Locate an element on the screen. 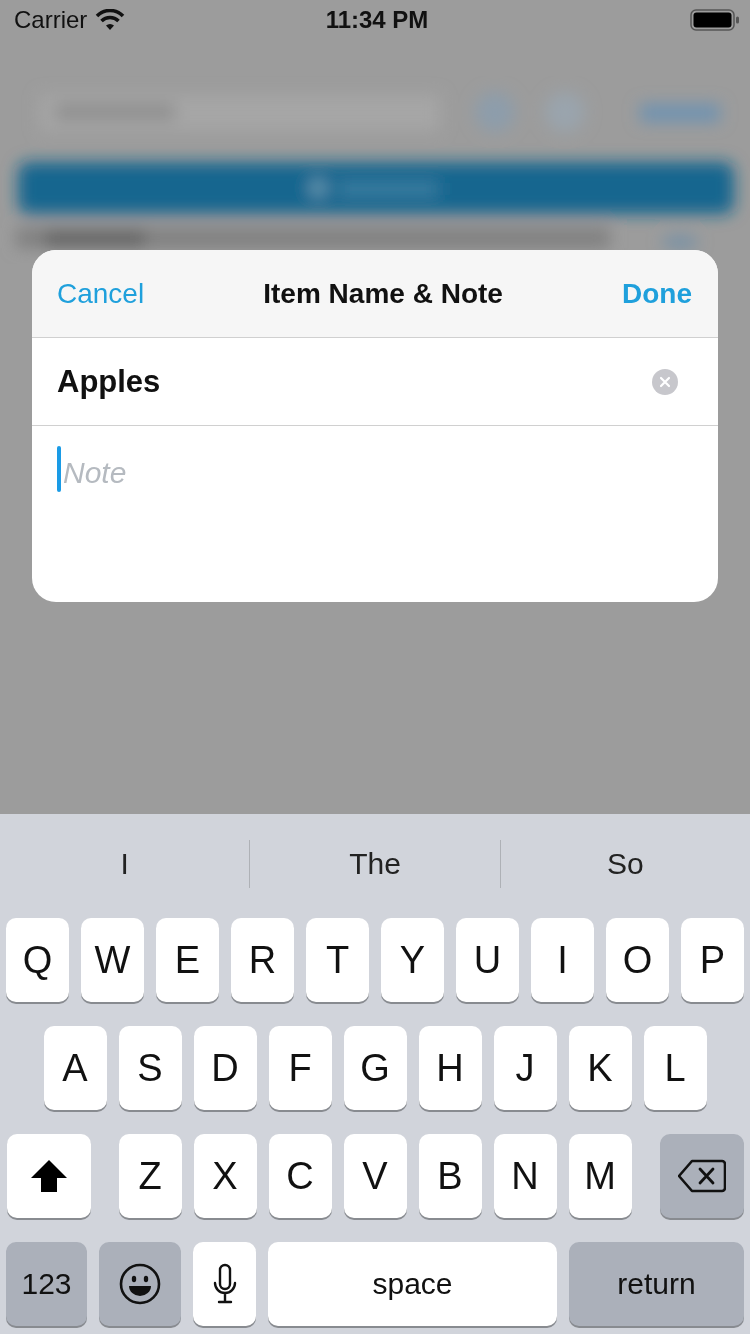  letter-key: V is located at coordinates (375, 1176).